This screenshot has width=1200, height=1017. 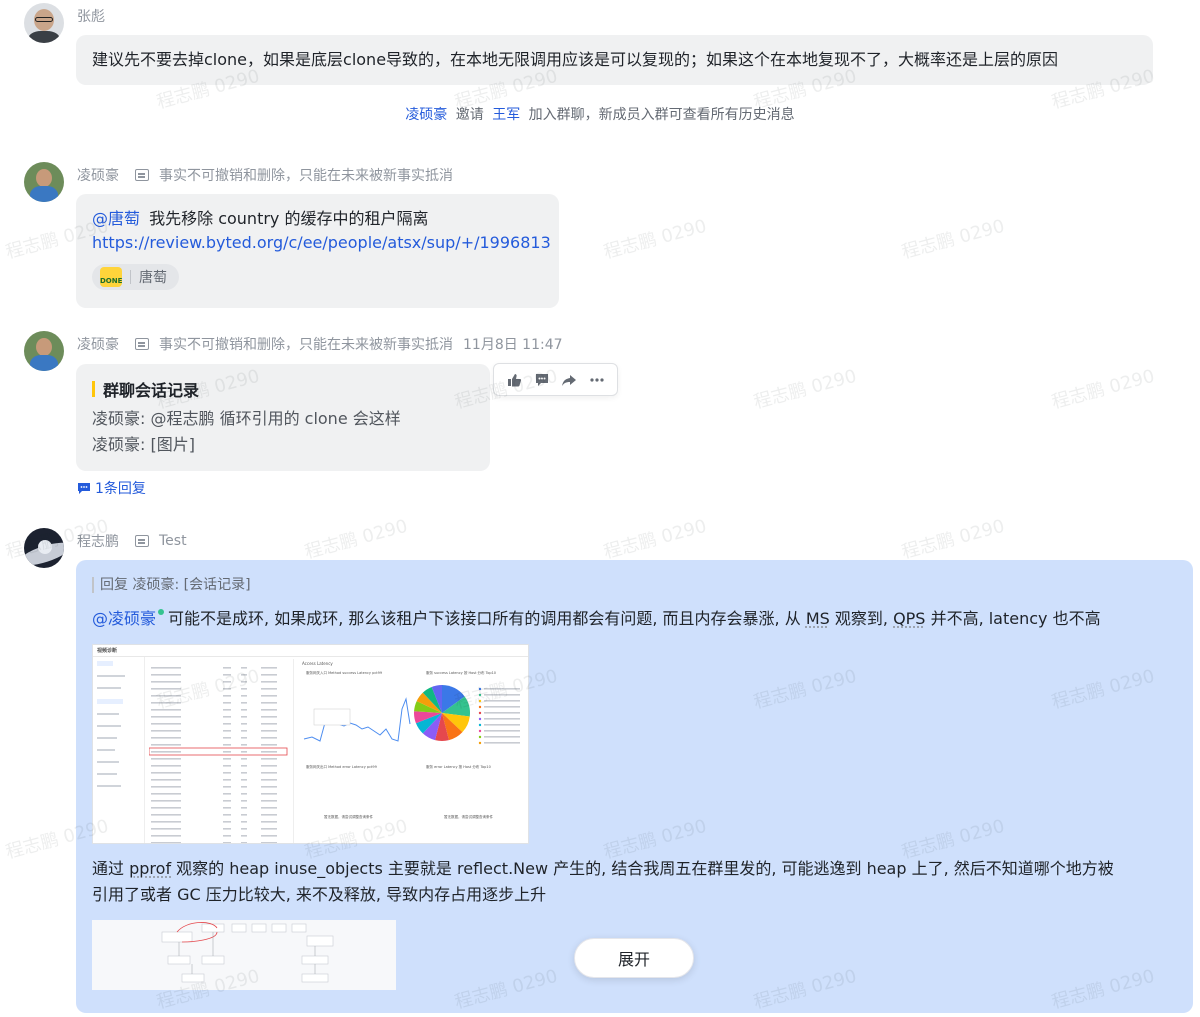 I want to click on card-header: 群聊会话记录, so click(x=283, y=389).